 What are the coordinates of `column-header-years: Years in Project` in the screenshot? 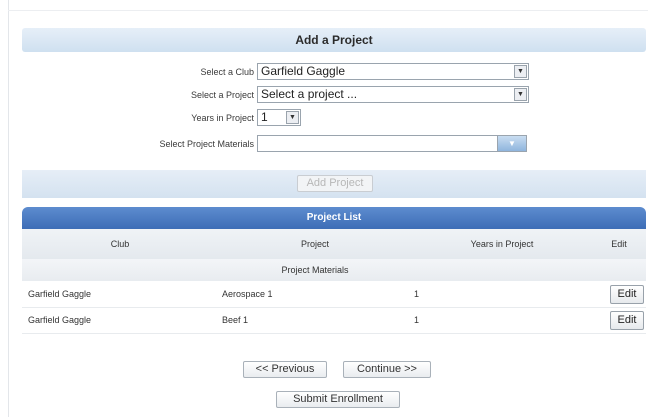 It's located at (502, 244).